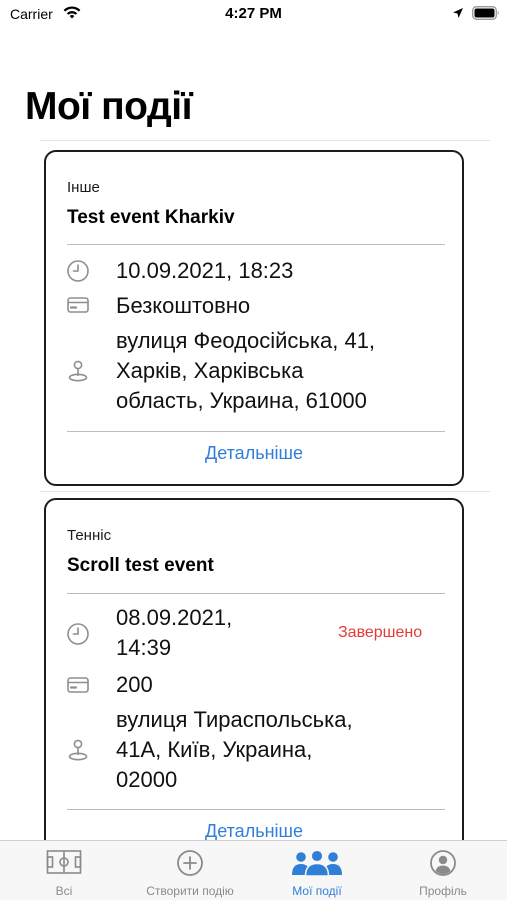  Describe the element at coordinates (443, 891) in the screenshot. I see `tab-label: Профіль` at that location.